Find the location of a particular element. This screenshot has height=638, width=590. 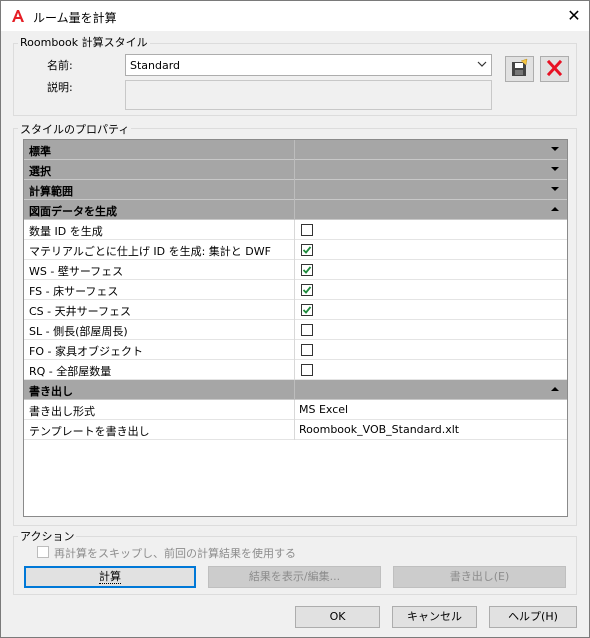

calculate-button-label: 計算 is located at coordinates (110, 577).